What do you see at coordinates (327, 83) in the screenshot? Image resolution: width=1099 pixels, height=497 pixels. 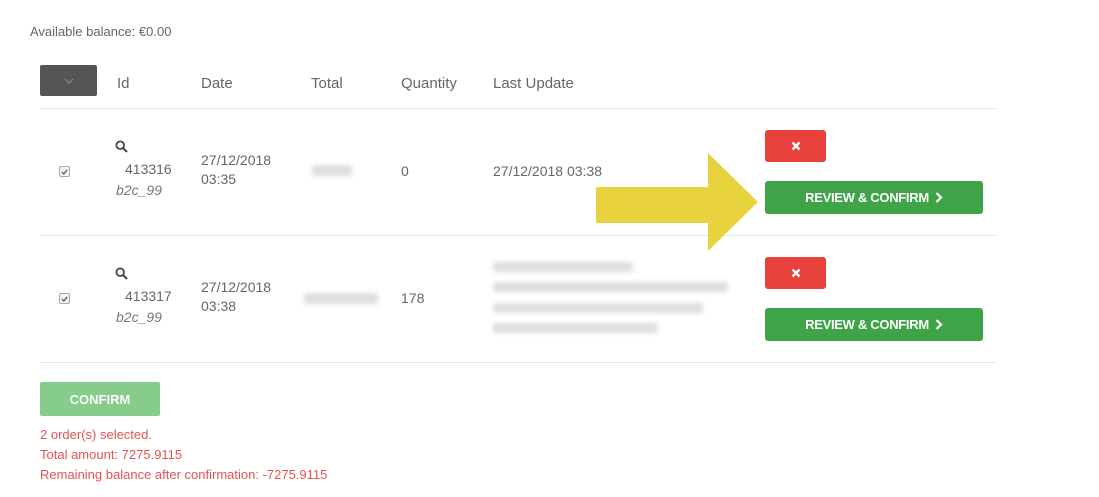 I see `column-header-total: Total` at bounding box center [327, 83].